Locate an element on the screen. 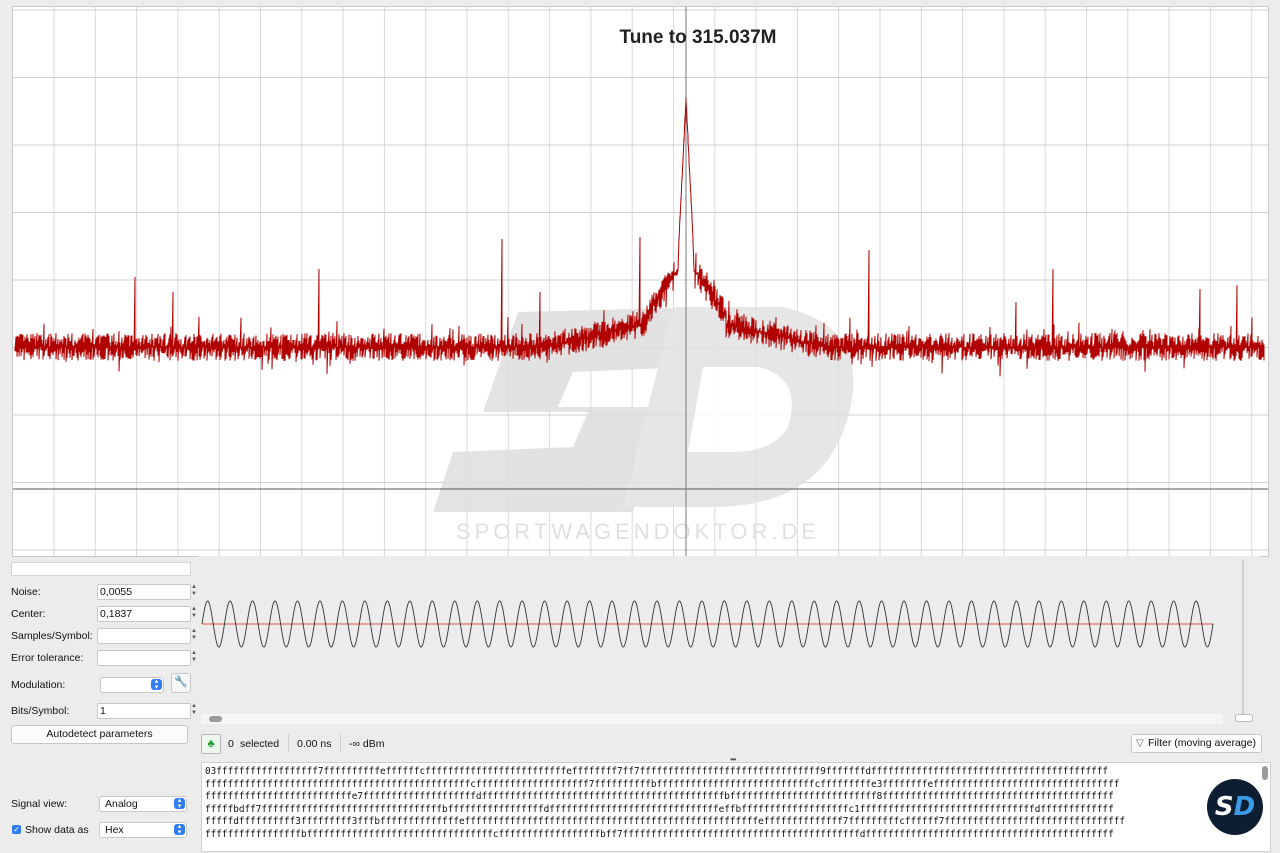 The image size is (1280, 853). bits-spinbox: 1 ▲ ▼ is located at coordinates (147, 711).